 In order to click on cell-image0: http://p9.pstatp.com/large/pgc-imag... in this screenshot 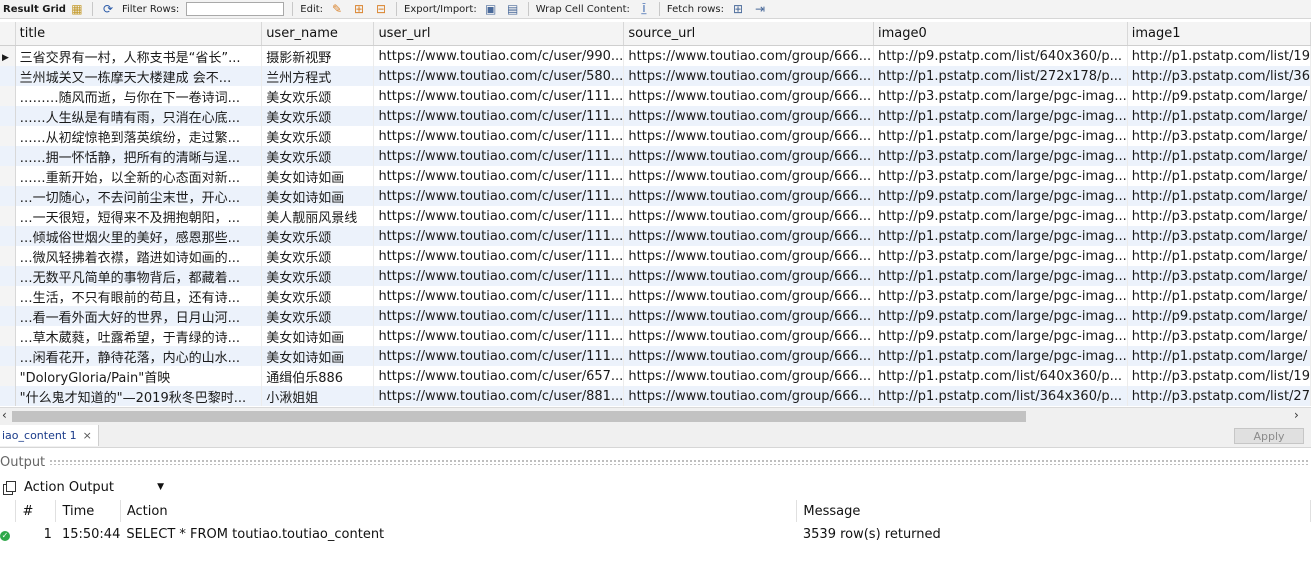, I will do `click(1000, 216)`.